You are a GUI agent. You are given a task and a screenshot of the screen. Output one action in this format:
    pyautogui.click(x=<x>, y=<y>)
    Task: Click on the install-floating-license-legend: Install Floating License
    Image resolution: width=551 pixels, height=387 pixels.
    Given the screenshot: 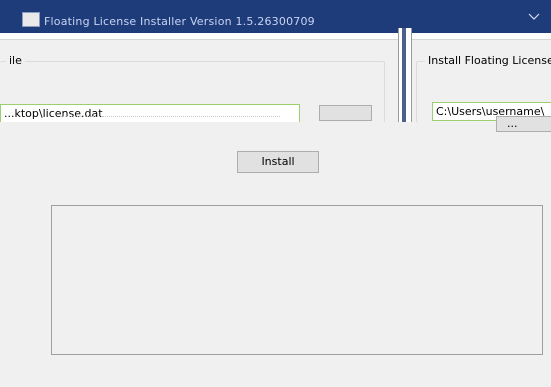 What is the action you would take?
    pyautogui.click(x=488, y=60)
    